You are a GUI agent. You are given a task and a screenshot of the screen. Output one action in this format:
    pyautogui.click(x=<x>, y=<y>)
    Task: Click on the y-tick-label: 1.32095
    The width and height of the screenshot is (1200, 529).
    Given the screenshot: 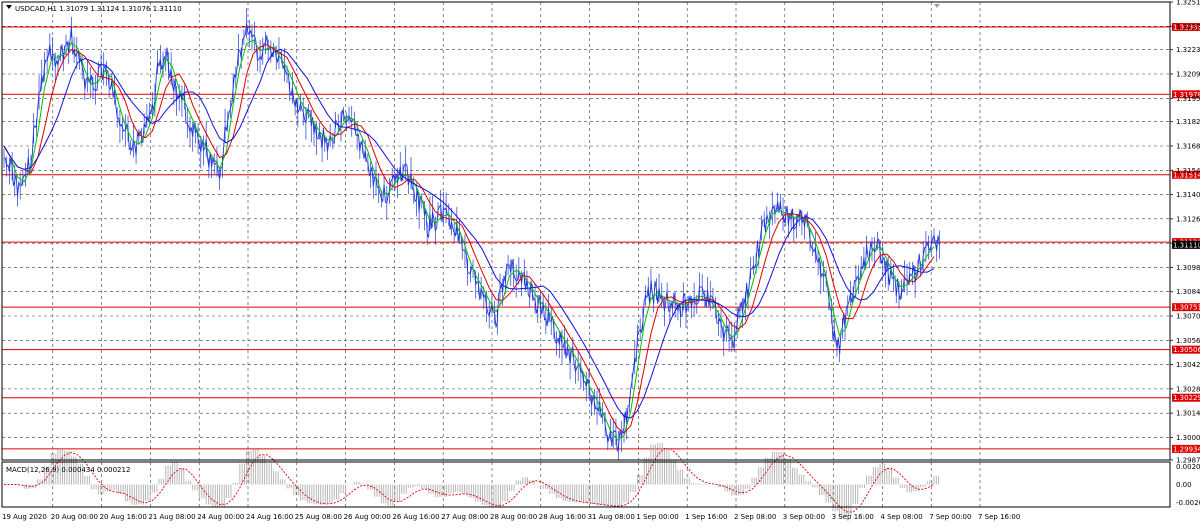 What is the action you would take?
    pyautogui.click(x=1188, y=74)
    